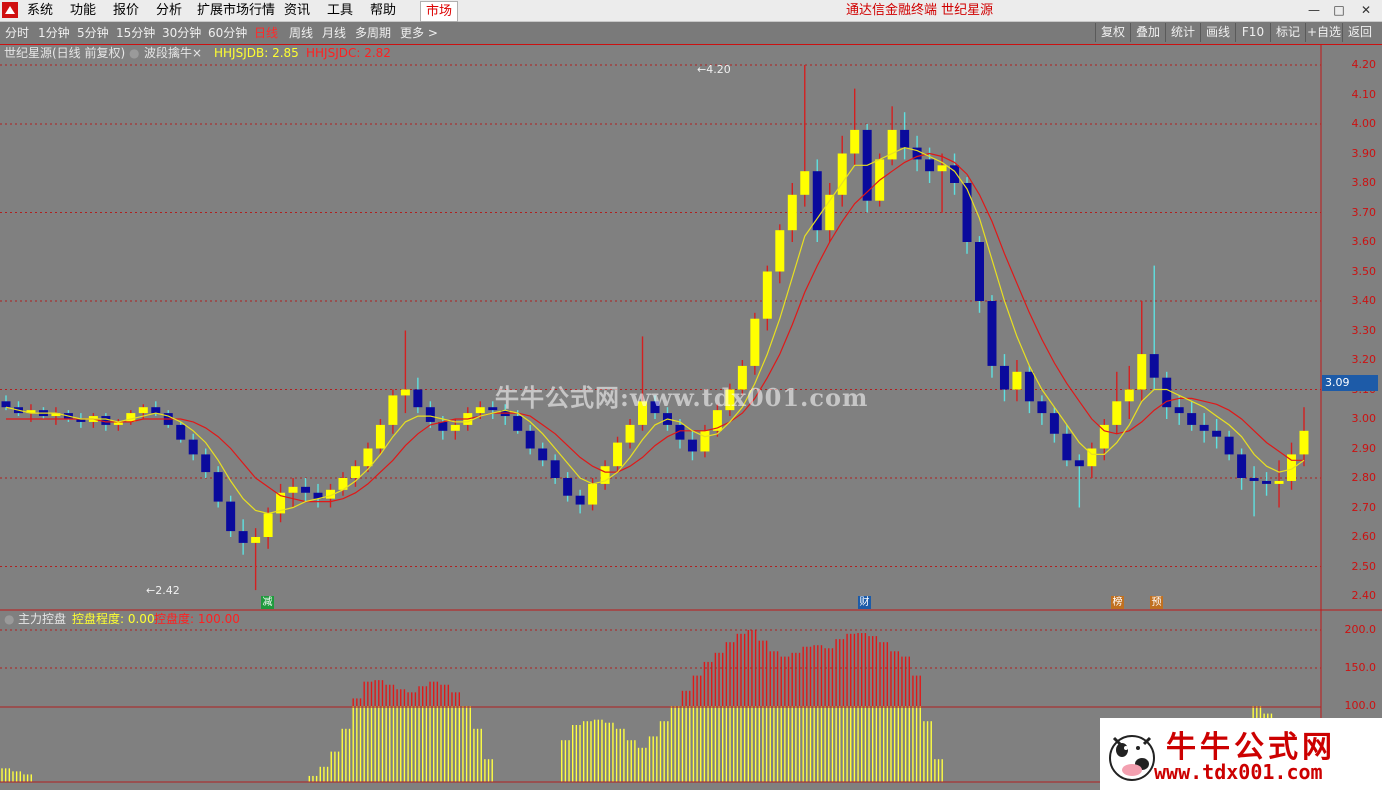 The height and width of the screenshot is (790, 1382). Describe the element at coordinates (1364, 212) in the screenshot. I see `price-tick: 3.70` at that location.